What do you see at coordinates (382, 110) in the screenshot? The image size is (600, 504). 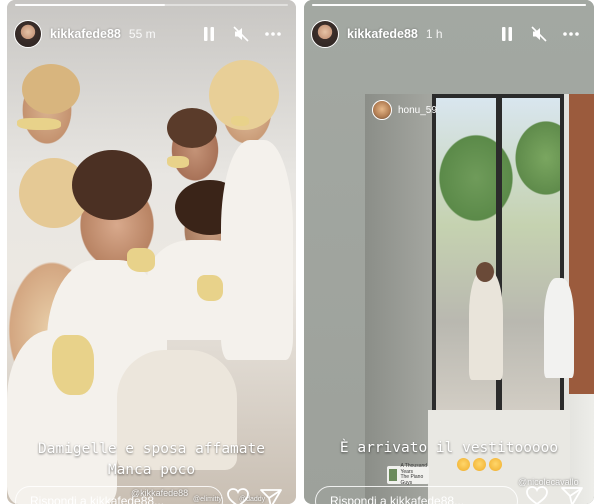 I see `shared-post-avatar` at bounding box center [382, 110].